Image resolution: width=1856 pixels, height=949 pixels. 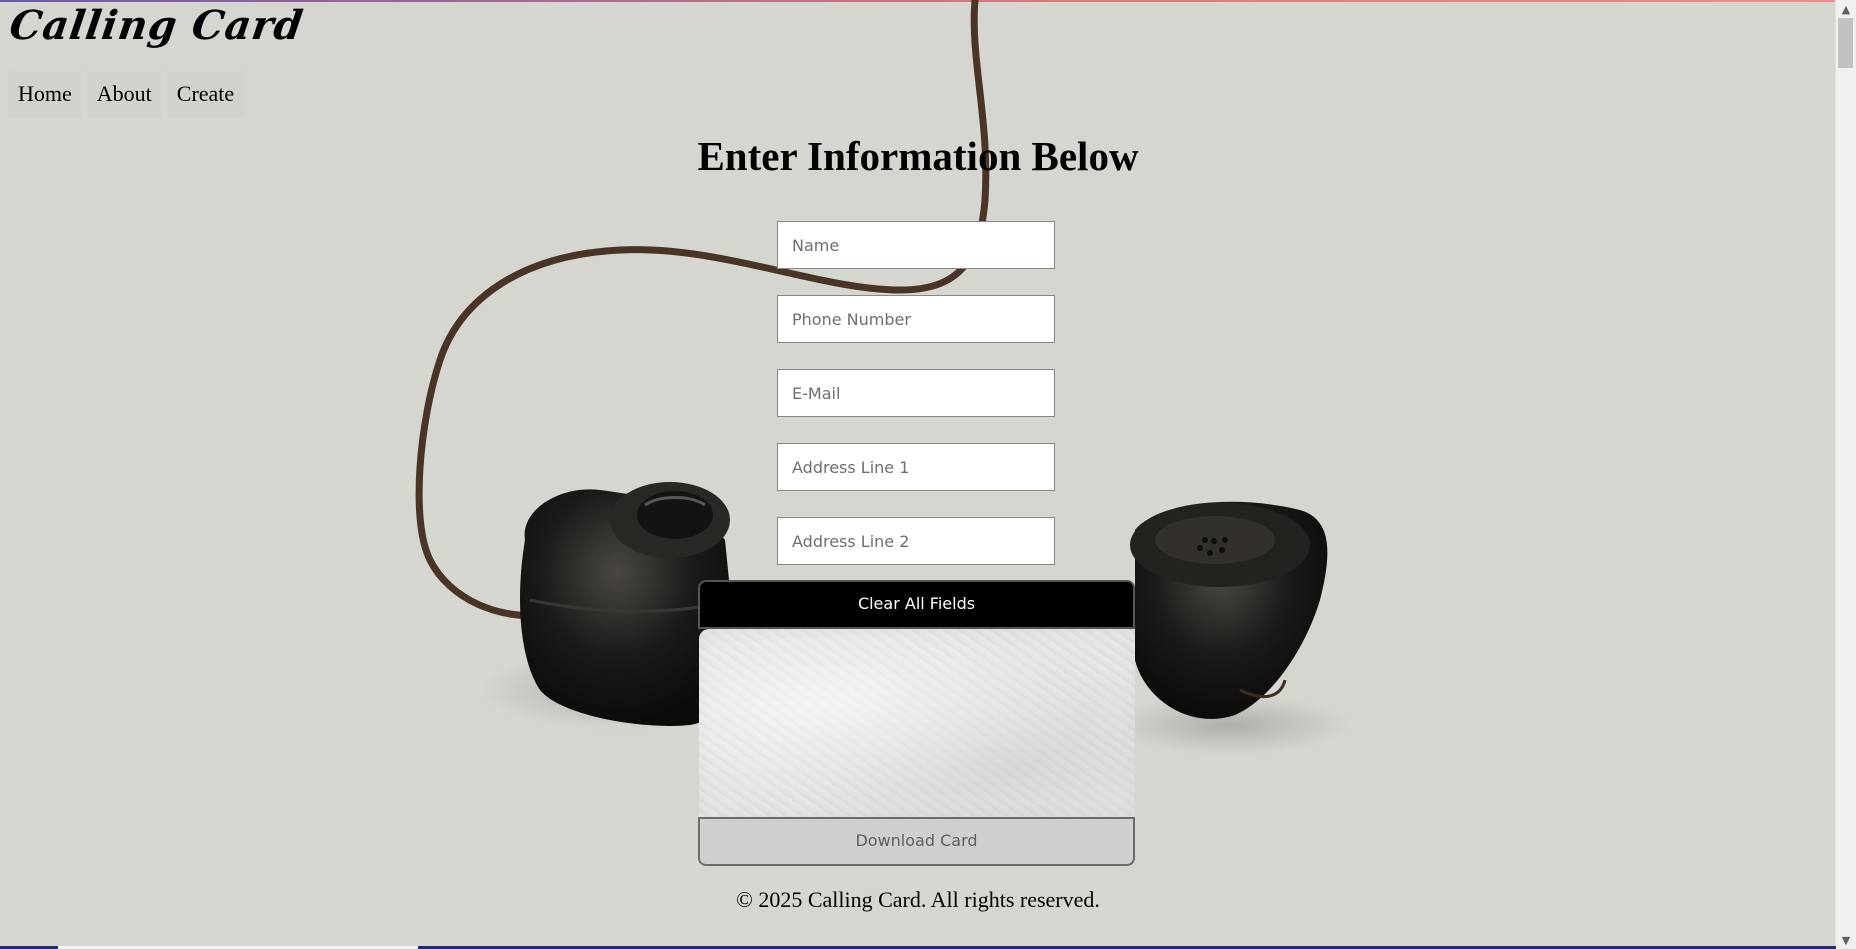 I want to click on email-field, so click(x=916, y=393).